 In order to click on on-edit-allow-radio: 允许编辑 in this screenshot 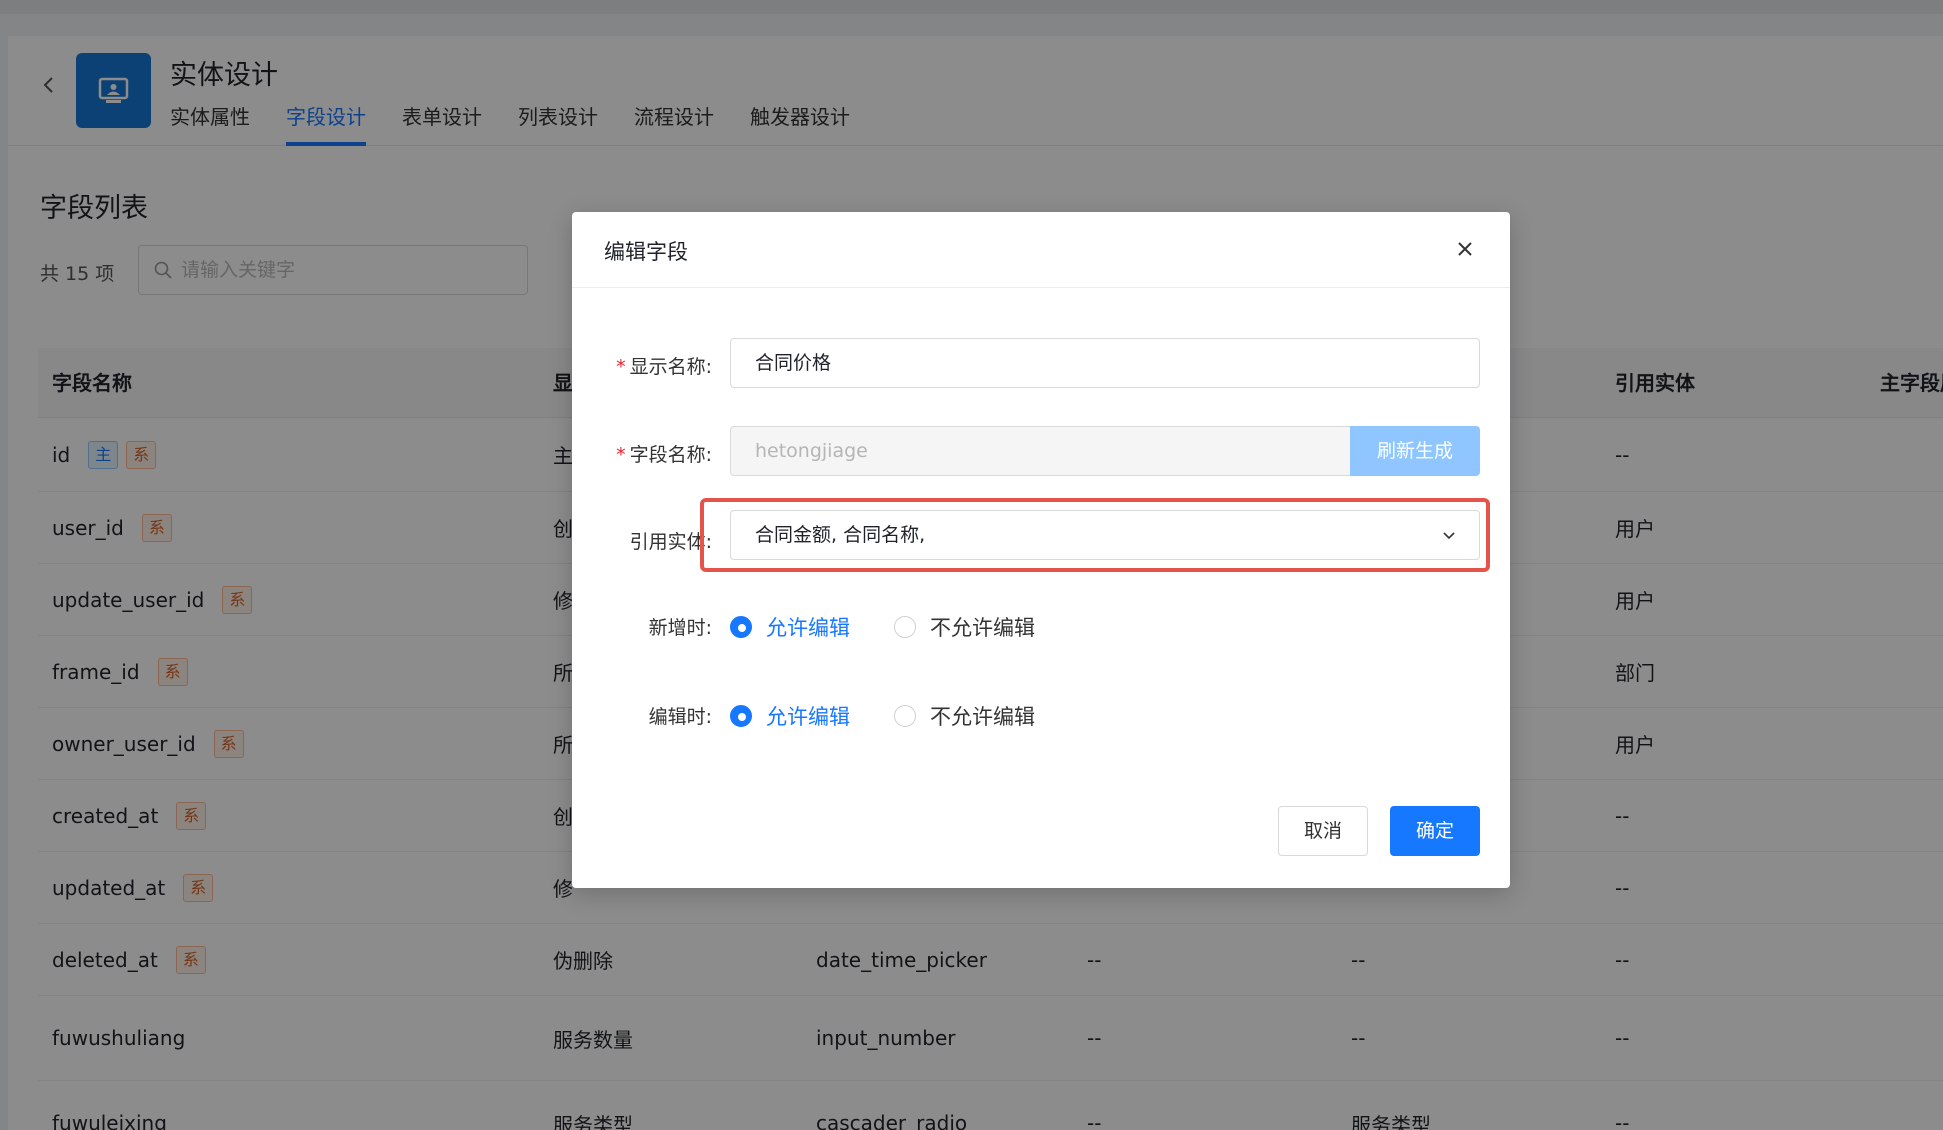, I will do `click(790, 716)`.